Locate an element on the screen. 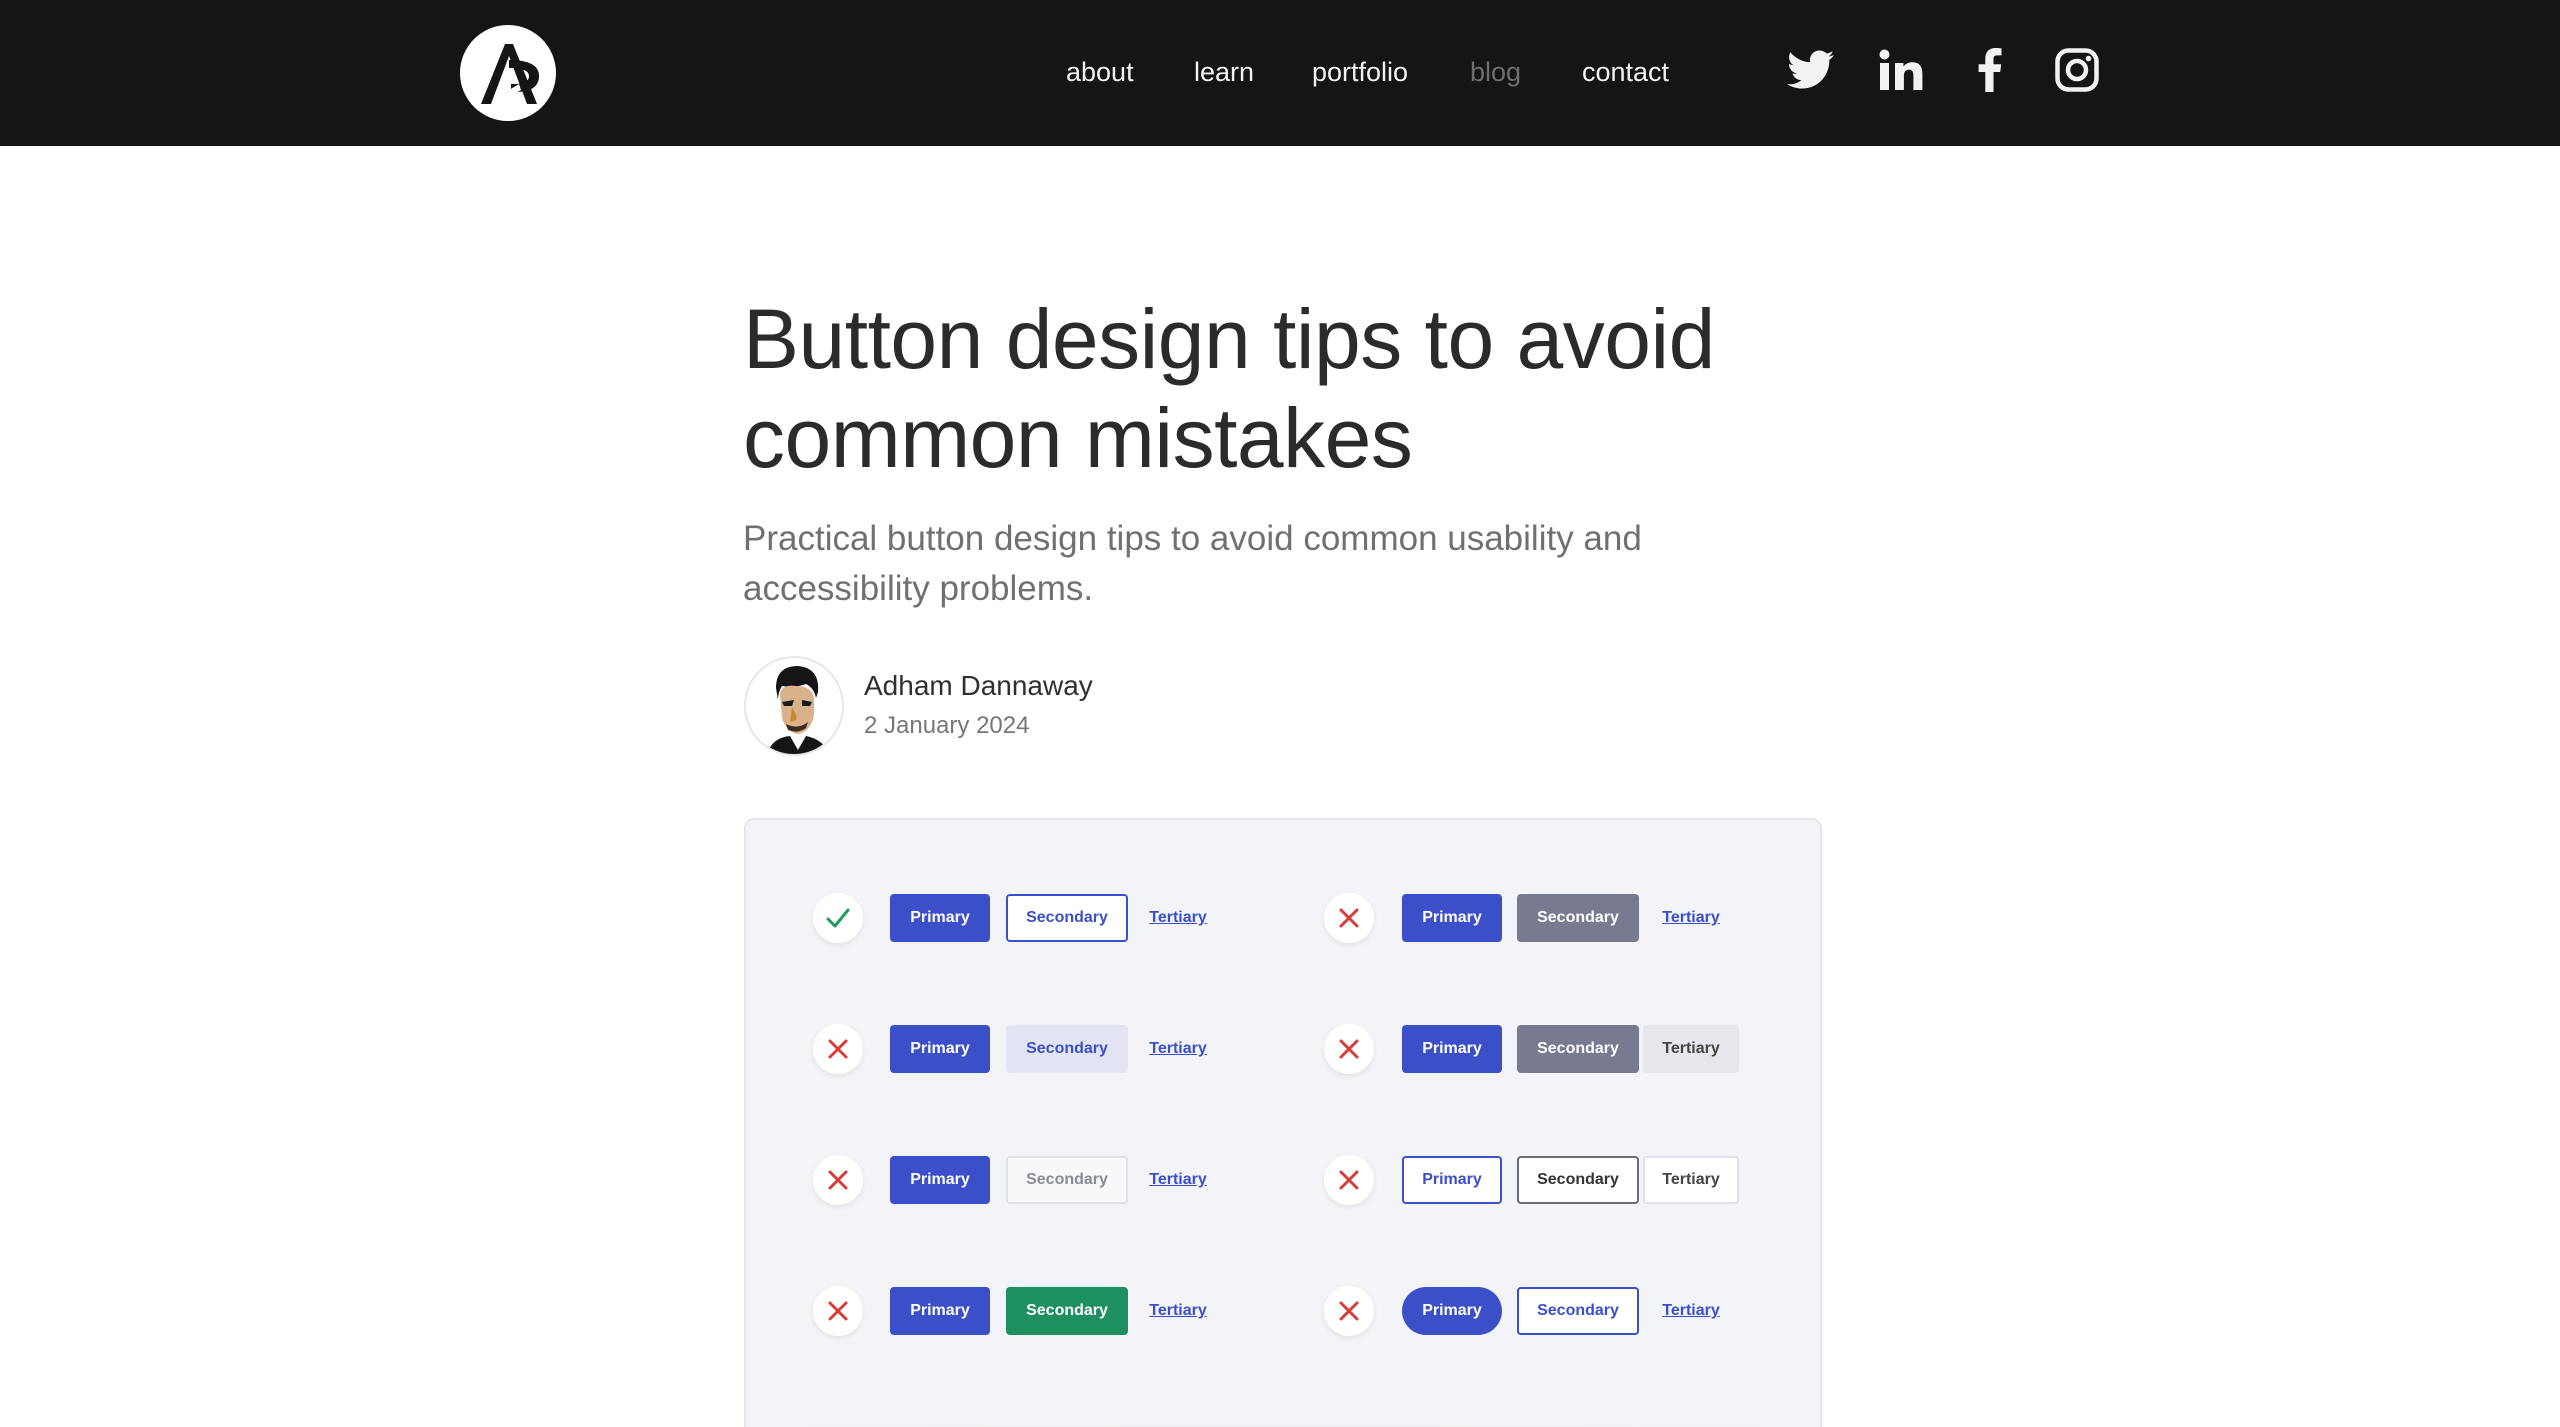 The width and height of the screenshot is (2560, 1427). instagram-link is located at coordinates (2077, 70).